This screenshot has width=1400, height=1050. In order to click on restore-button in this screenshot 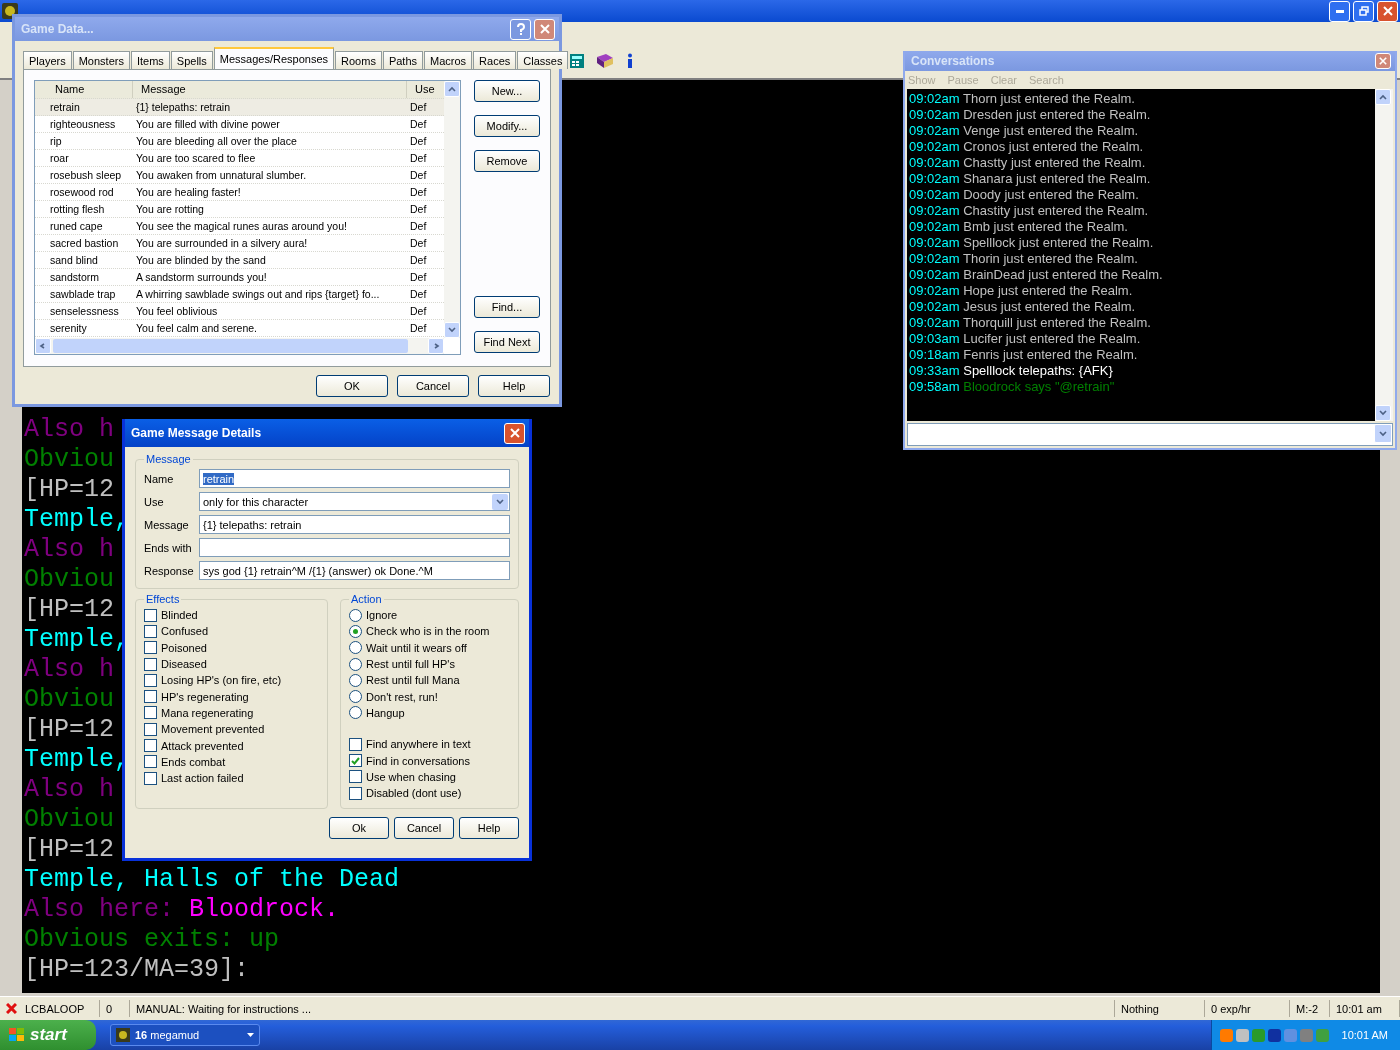, I will do `click(1363, 11)`.